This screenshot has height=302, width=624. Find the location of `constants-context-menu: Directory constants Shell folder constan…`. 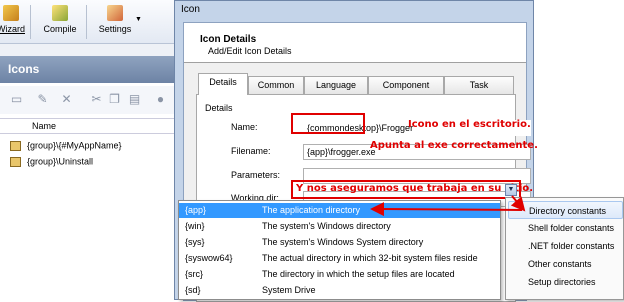

constants-context-menu: Directory constants Shell folder constan… is located at coordinates (564, 248).